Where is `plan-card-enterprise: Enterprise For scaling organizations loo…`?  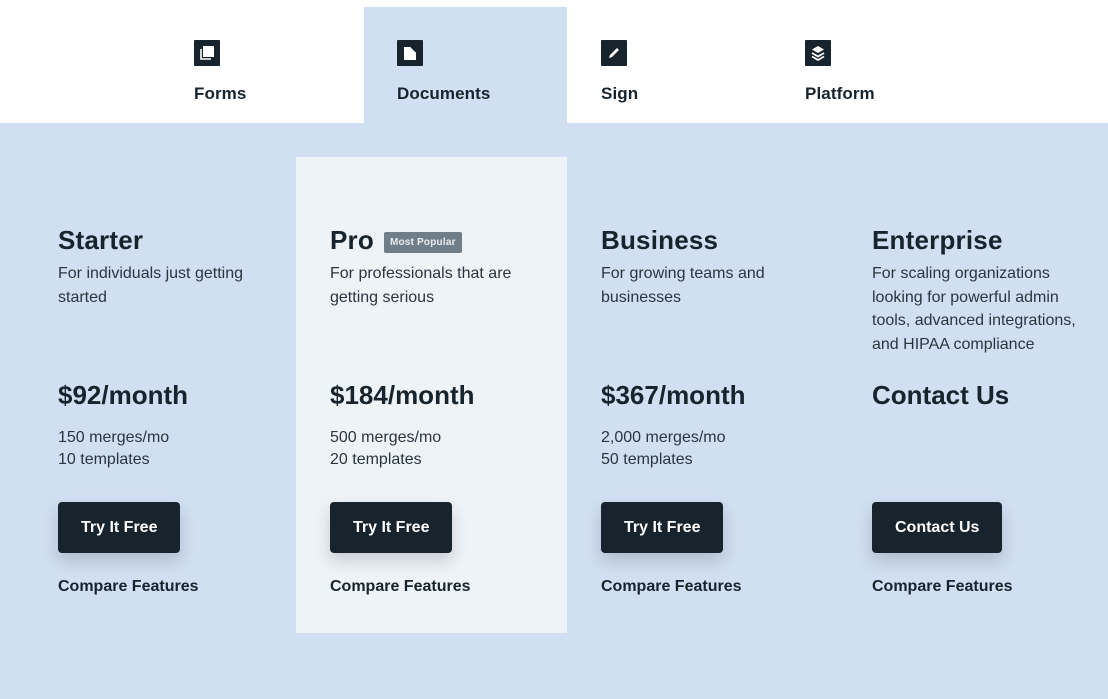
plan-card-enterprise: Enterprise For scaling organizations loo… is located at coordinates (987, 408).